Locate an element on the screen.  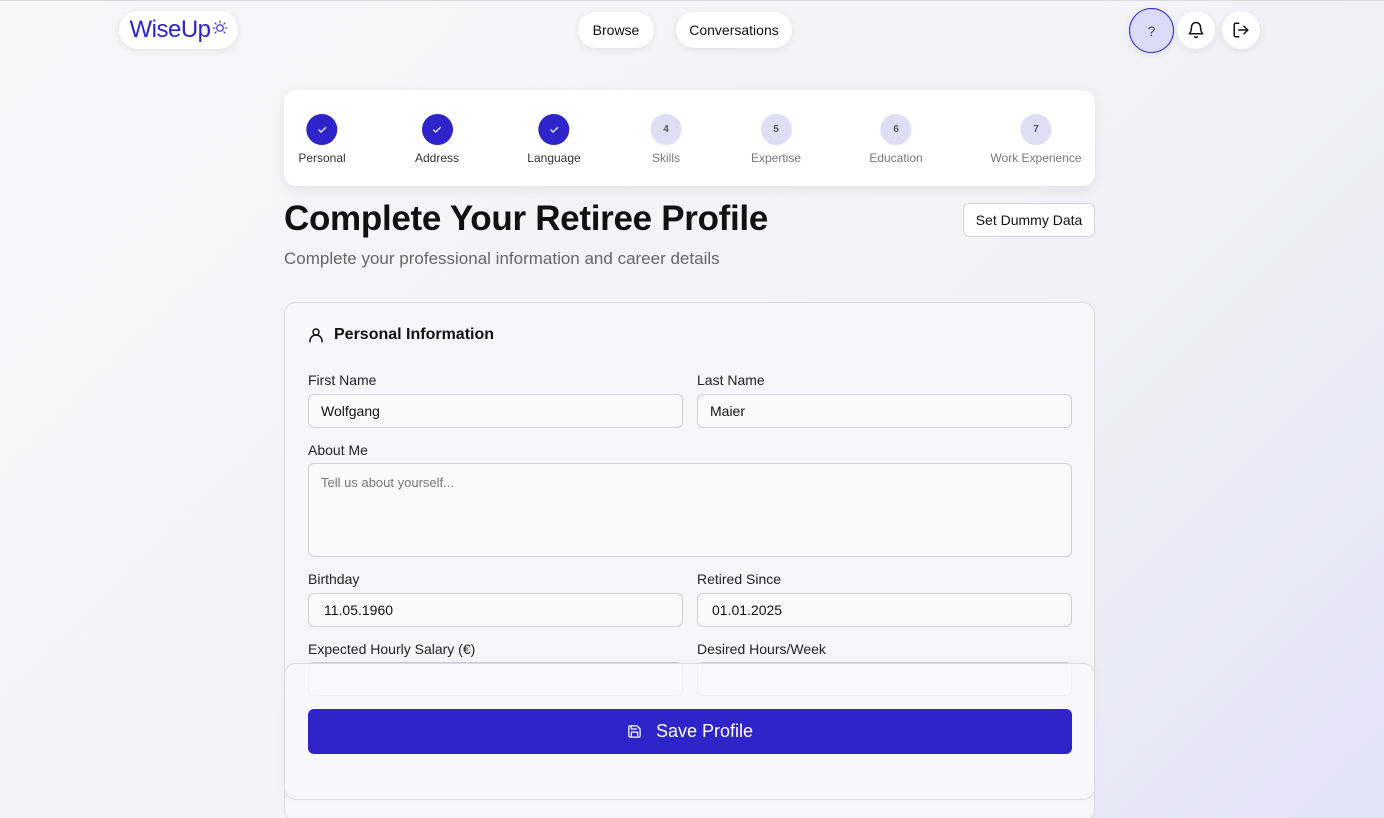
hours-per-week-label: Desired Hours/Week is located at coordinates (761, 649).